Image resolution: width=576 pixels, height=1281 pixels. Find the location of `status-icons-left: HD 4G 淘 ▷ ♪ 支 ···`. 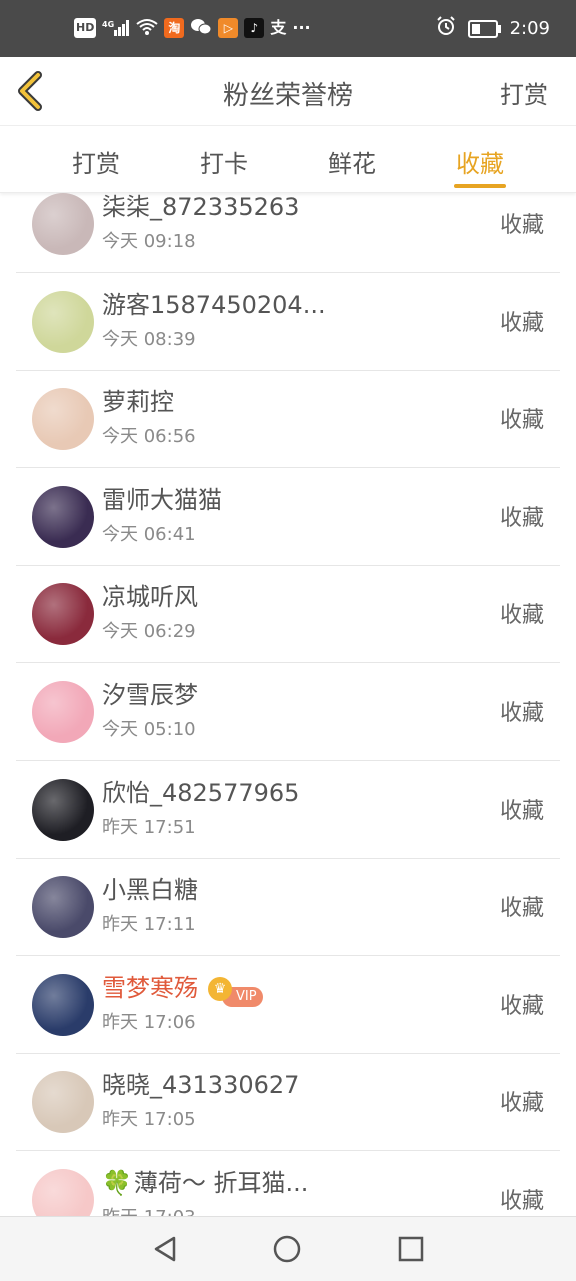

status-icons-left: HD 4G 淘 ▷ ♪ 支 ··· is located at coordinates (192, 28).